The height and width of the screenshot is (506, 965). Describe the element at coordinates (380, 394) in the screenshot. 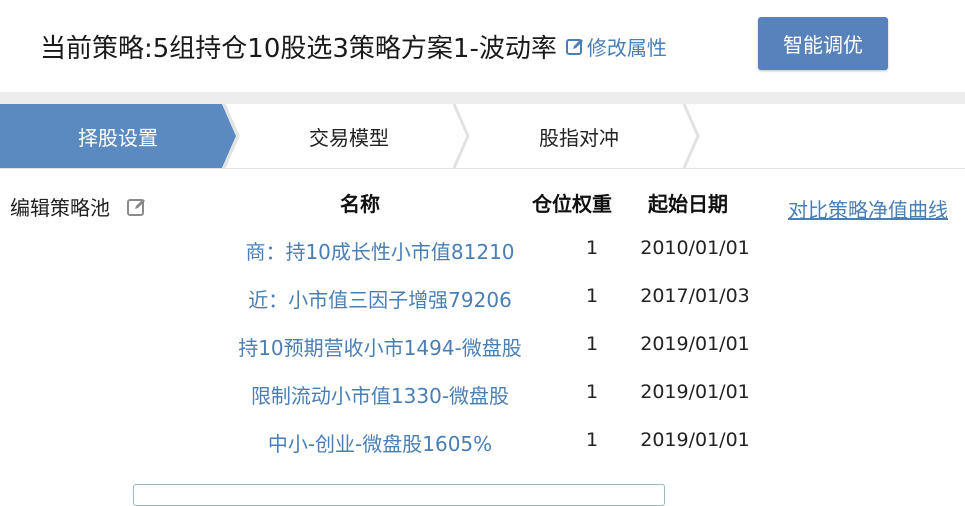

I see `strategy-name-link: 限制流动小市值1330-微盘股` at that location.